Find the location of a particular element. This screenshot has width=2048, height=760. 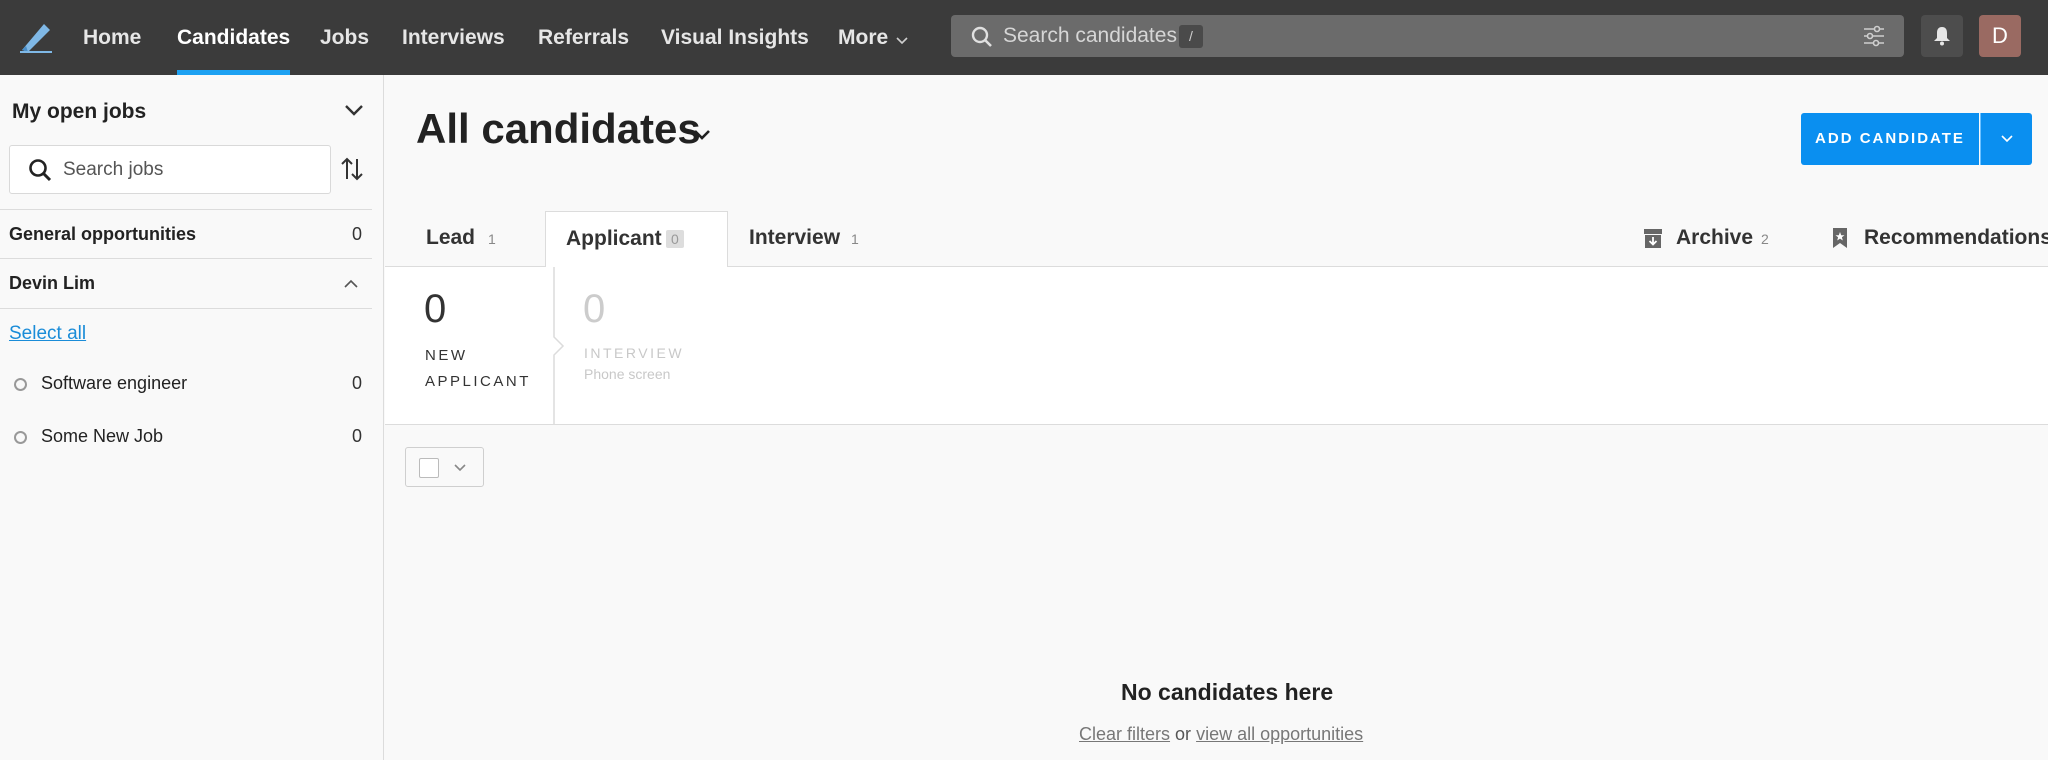

sidebar-group-devin-lim: Devin Lim is located at coordinates (186, 284).